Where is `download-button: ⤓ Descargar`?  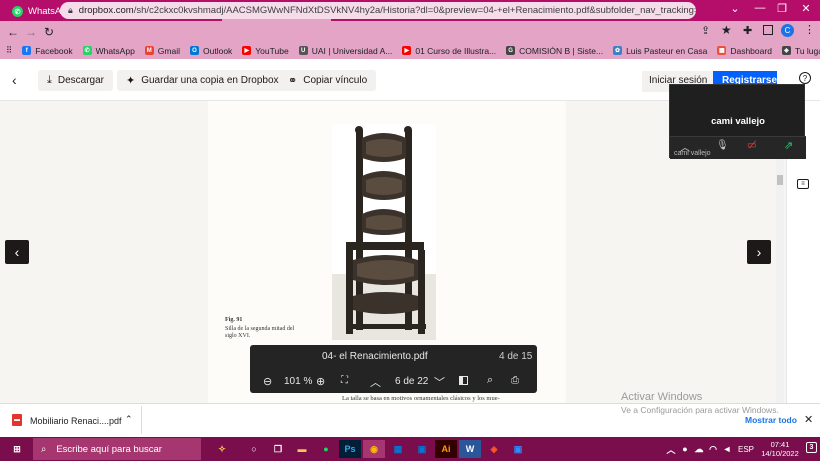
download-button: ⤓ Descargar is located at coordinates (76, 80).